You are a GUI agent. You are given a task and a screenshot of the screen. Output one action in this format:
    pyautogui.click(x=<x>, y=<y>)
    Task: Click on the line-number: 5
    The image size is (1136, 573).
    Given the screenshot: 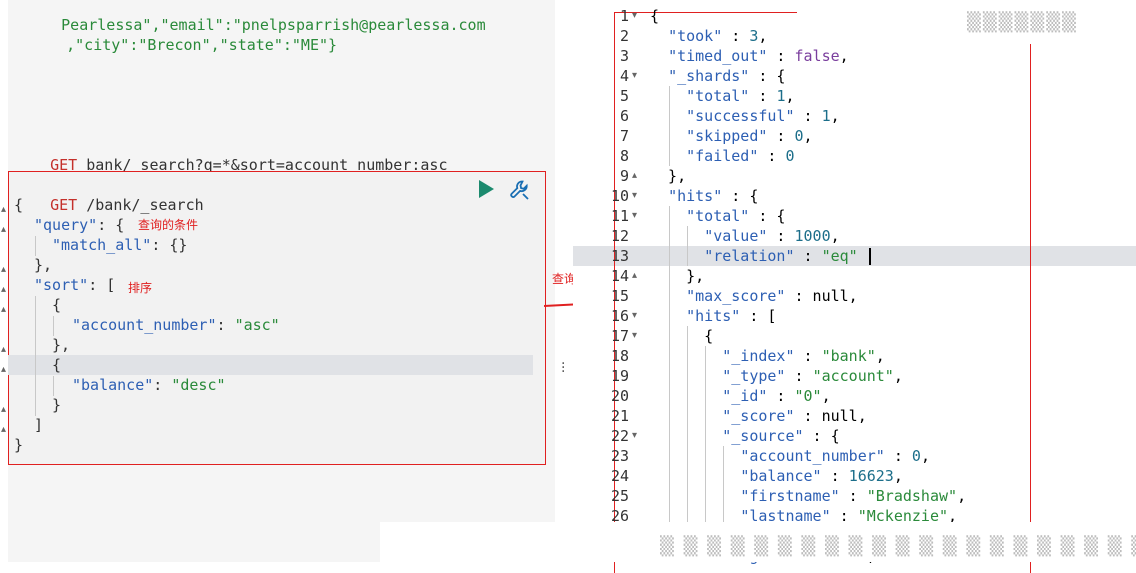 What is the action you would take?
    pyautogui.click(x=624, y=96)
    